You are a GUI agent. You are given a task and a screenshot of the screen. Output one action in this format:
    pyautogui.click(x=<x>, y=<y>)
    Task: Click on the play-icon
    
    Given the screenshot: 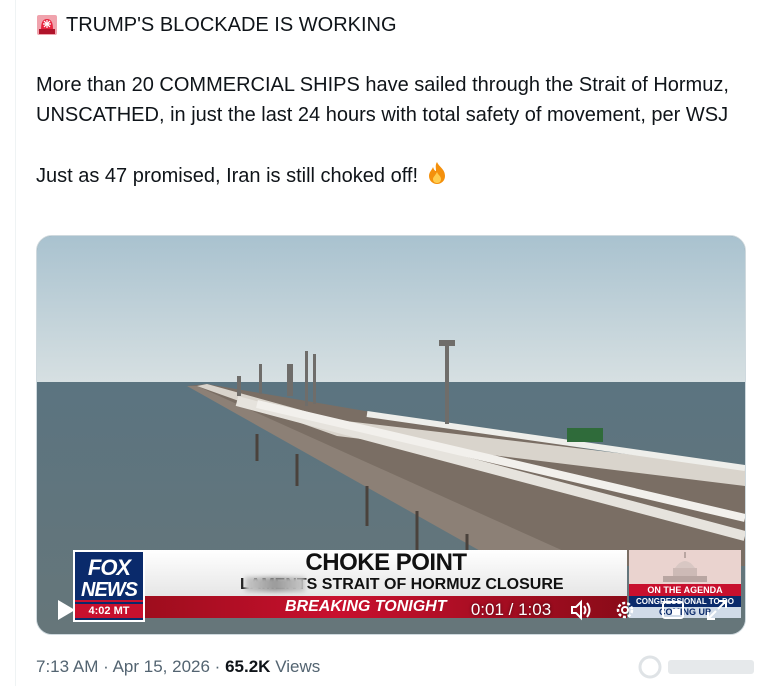 What is the action you would take?
    pyautogui.click(x=66, y=610)
    